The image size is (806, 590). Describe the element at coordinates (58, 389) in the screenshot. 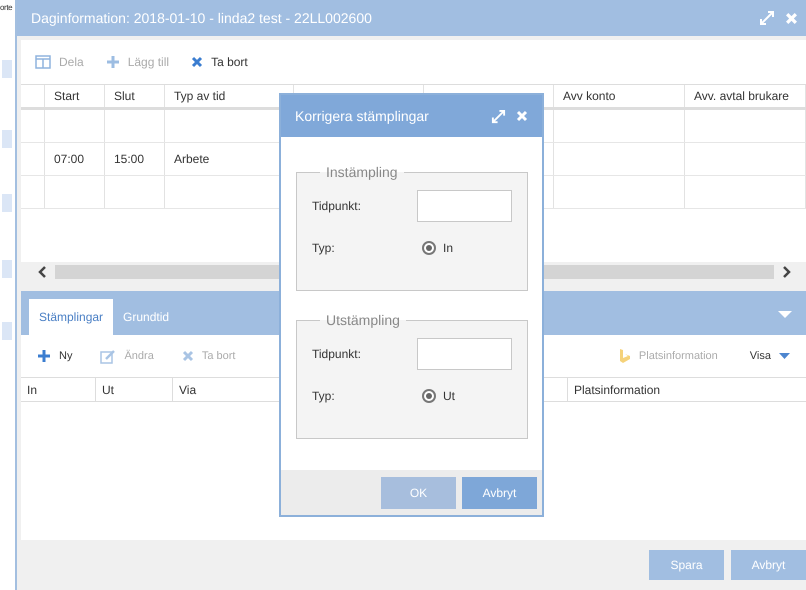

I see `column-header: In` at that location.